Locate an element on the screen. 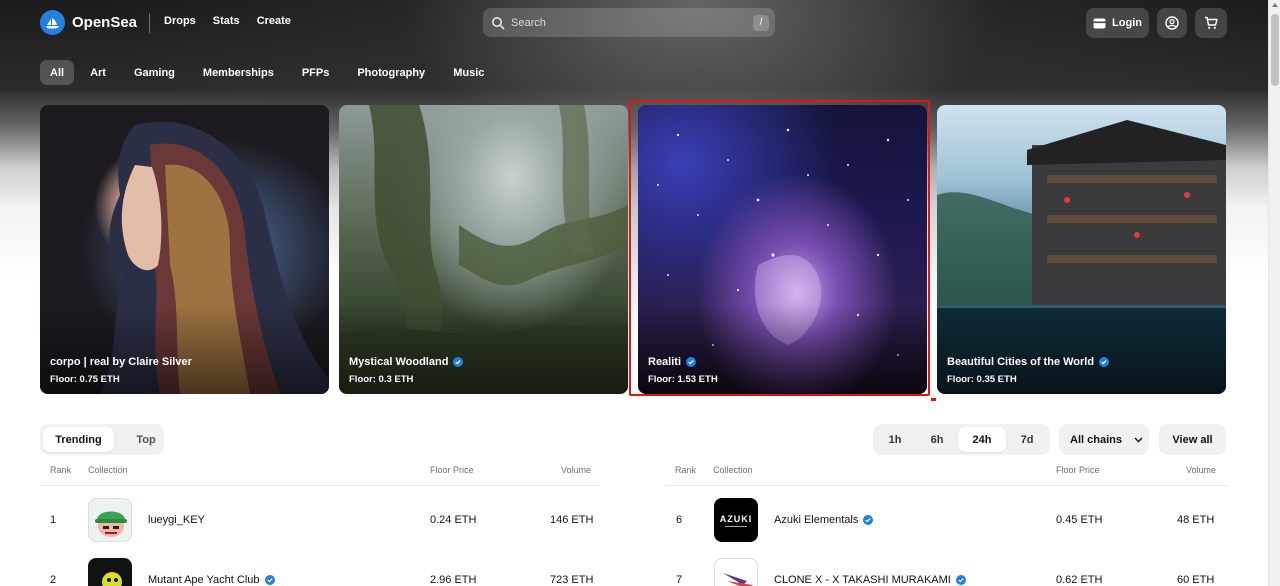  azuki-logo-underline is located at coordinates (736, 526).